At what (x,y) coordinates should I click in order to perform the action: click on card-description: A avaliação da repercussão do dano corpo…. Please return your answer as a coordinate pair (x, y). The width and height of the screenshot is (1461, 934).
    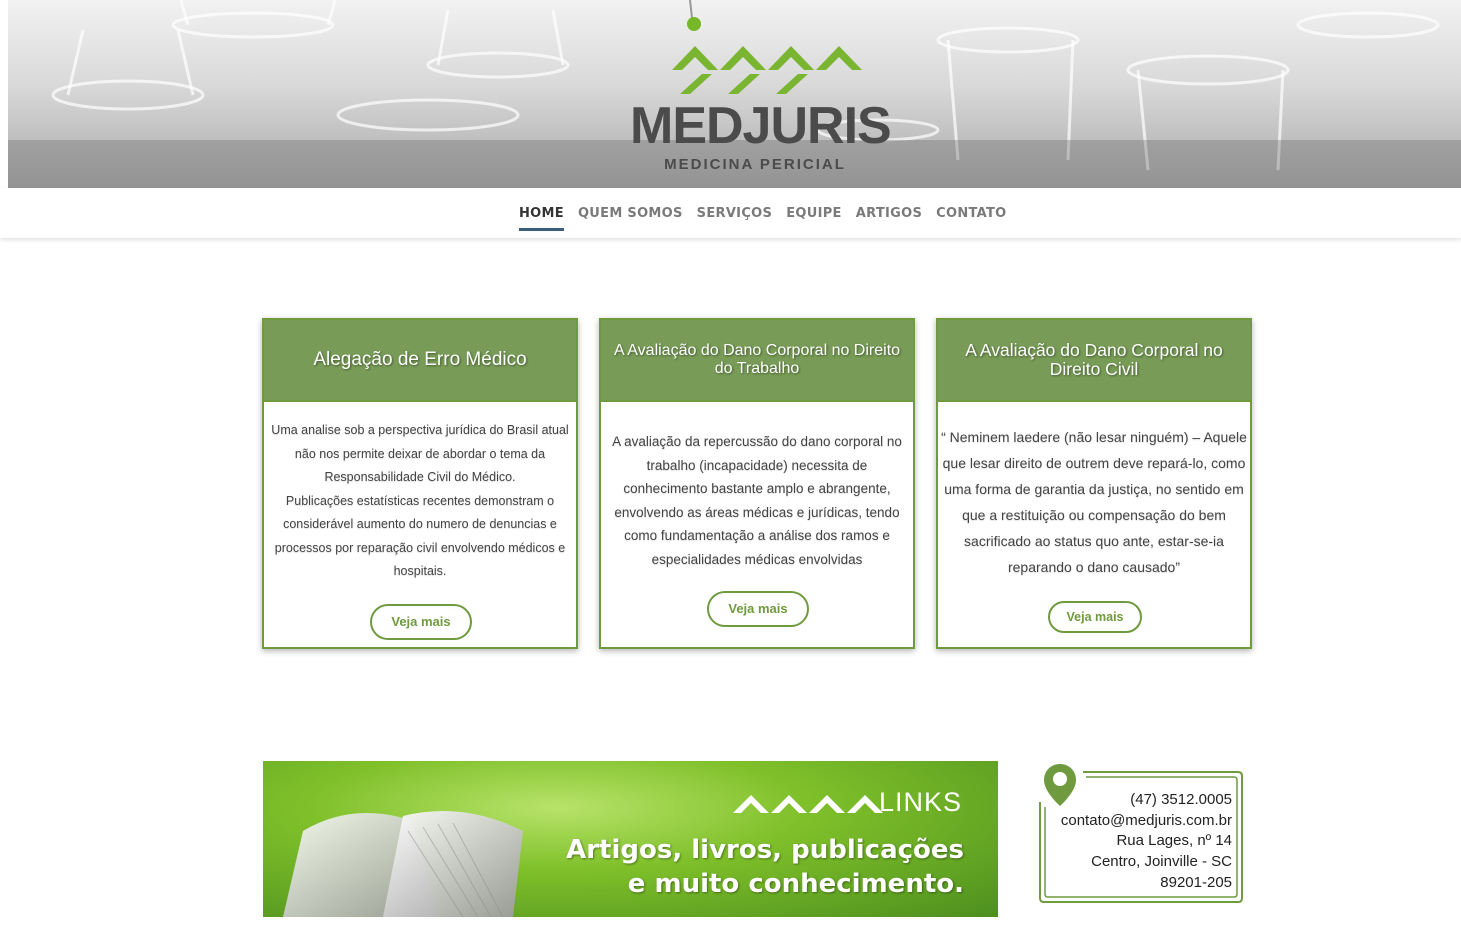
    Looking at the image, I should click on (757, 500).